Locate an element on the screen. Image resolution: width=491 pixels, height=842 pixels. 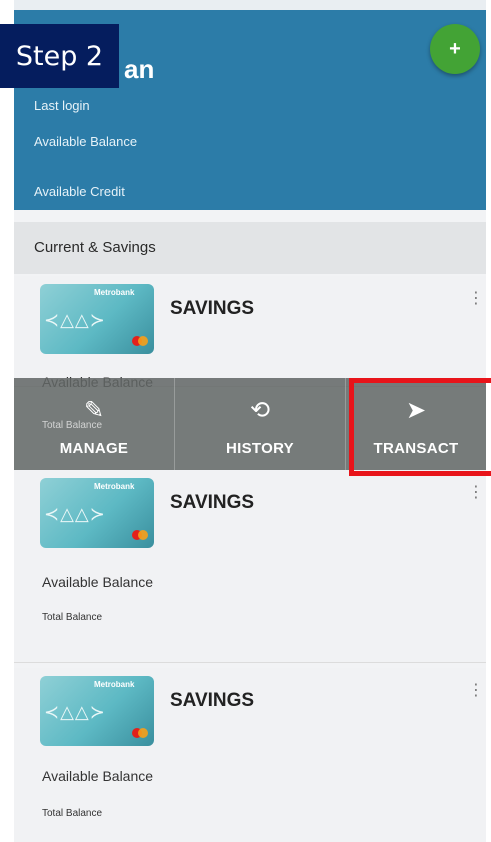
top-strip is located at coordinates (250, 5).